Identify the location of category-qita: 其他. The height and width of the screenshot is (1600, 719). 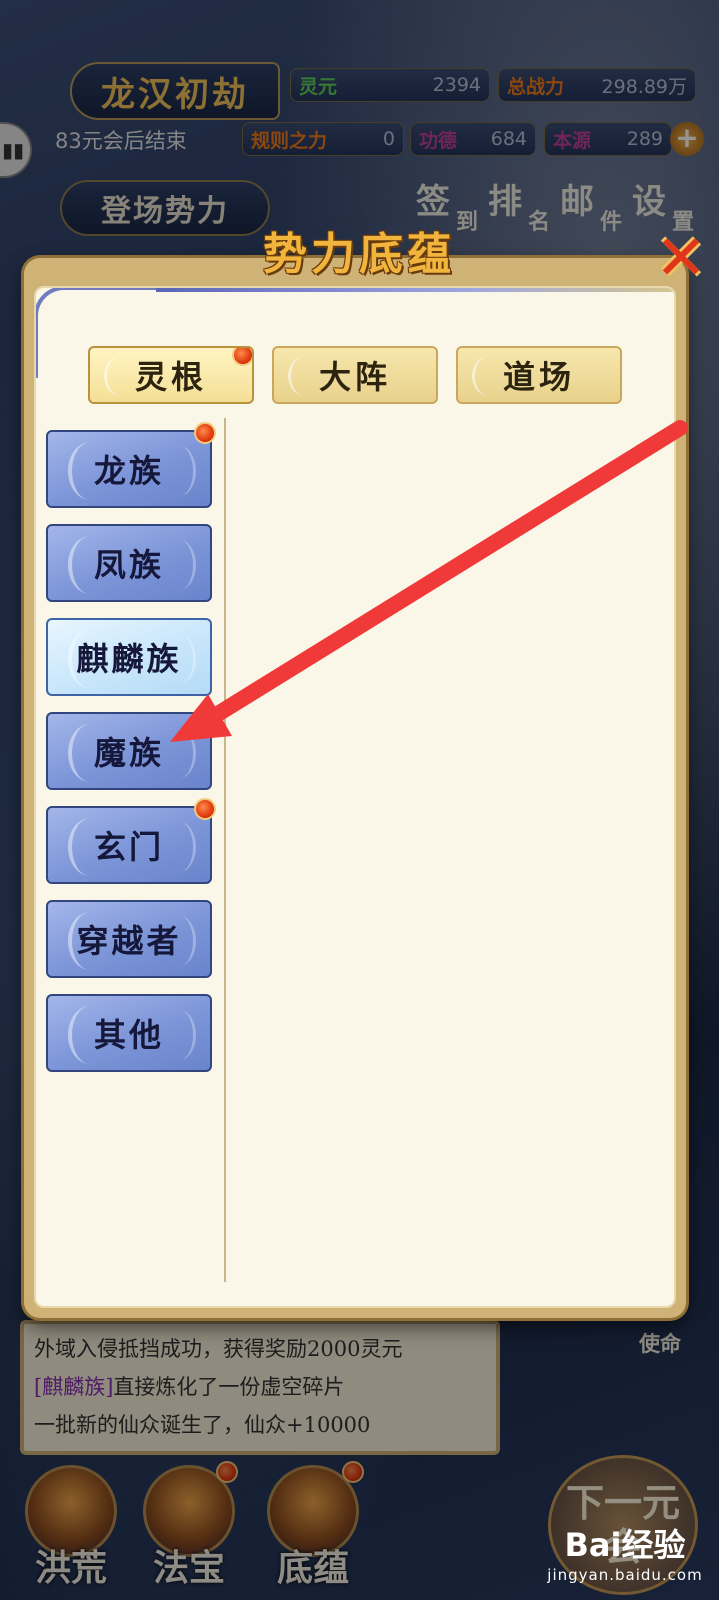
(129, 1033).